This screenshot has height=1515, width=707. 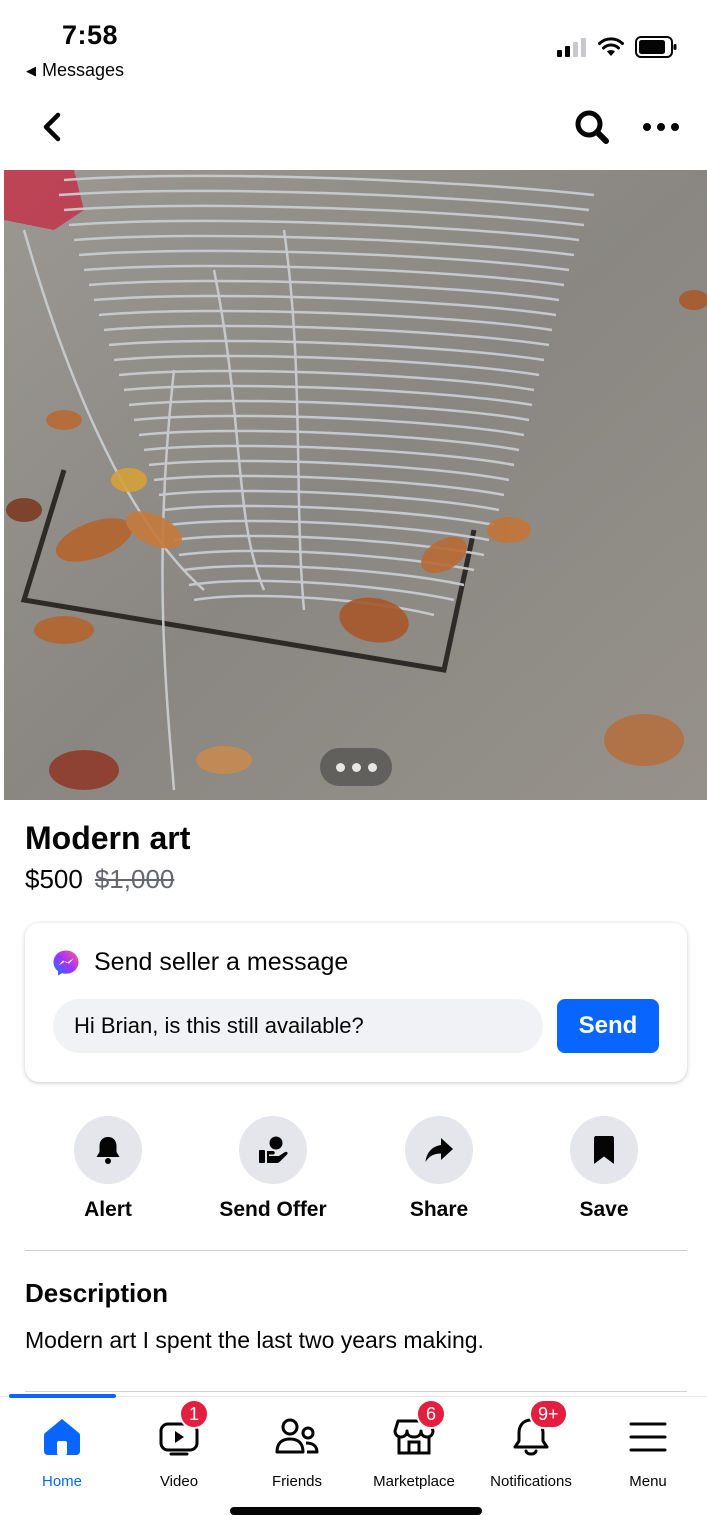 I want to click on save-button: Save, so click(x=604, y=1169).